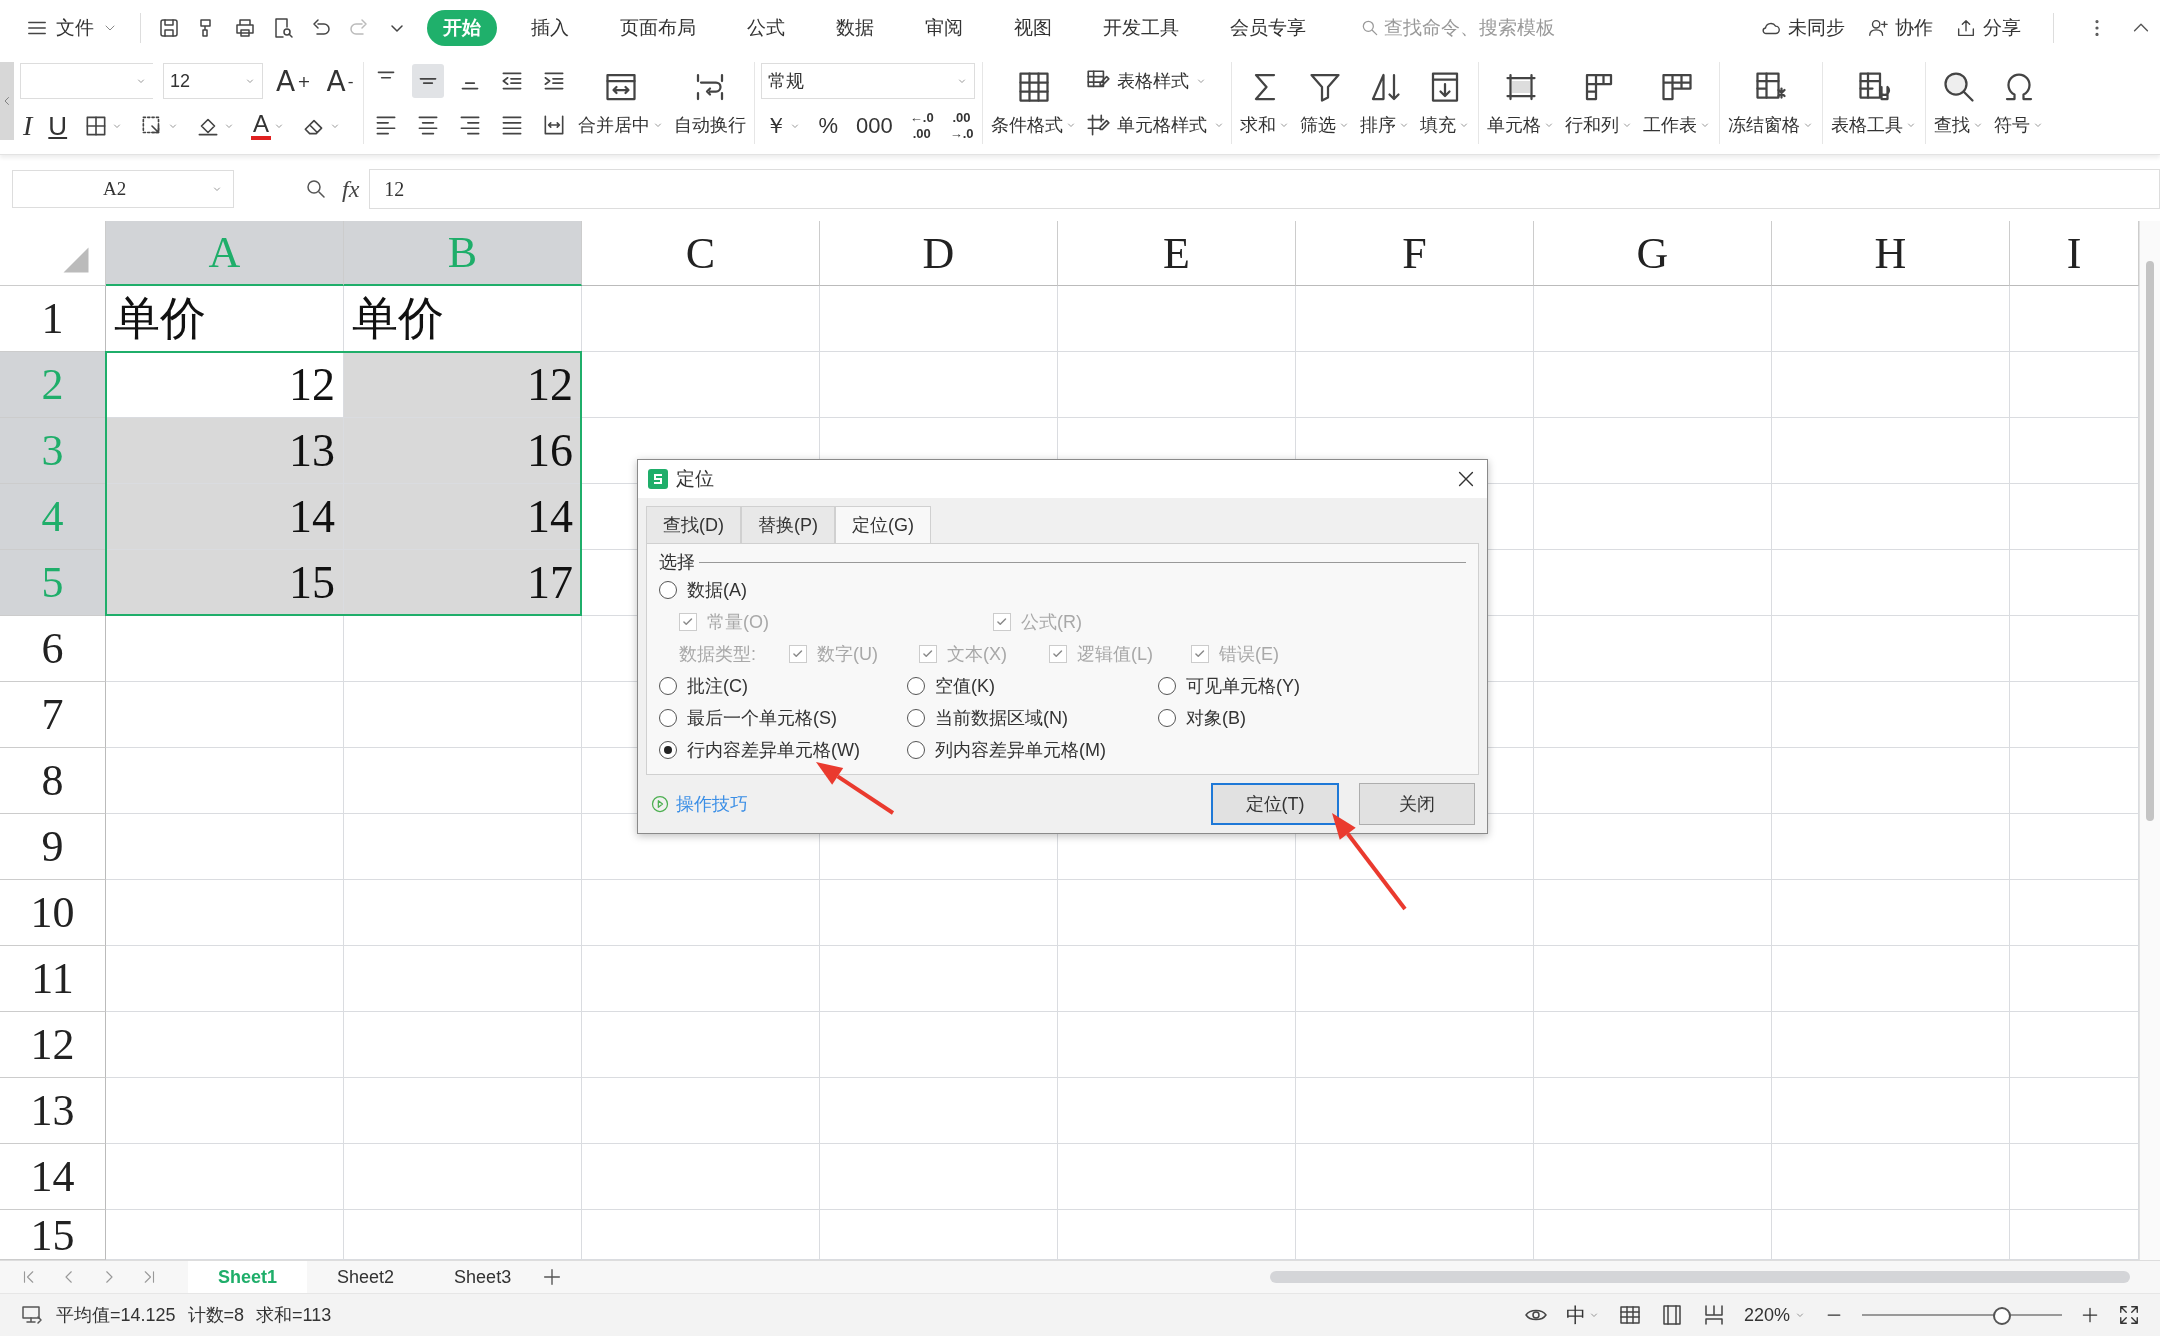 The height and width of the screenshot is (1336, 2160). I want to click on row-header: 10, so click(53, 913).